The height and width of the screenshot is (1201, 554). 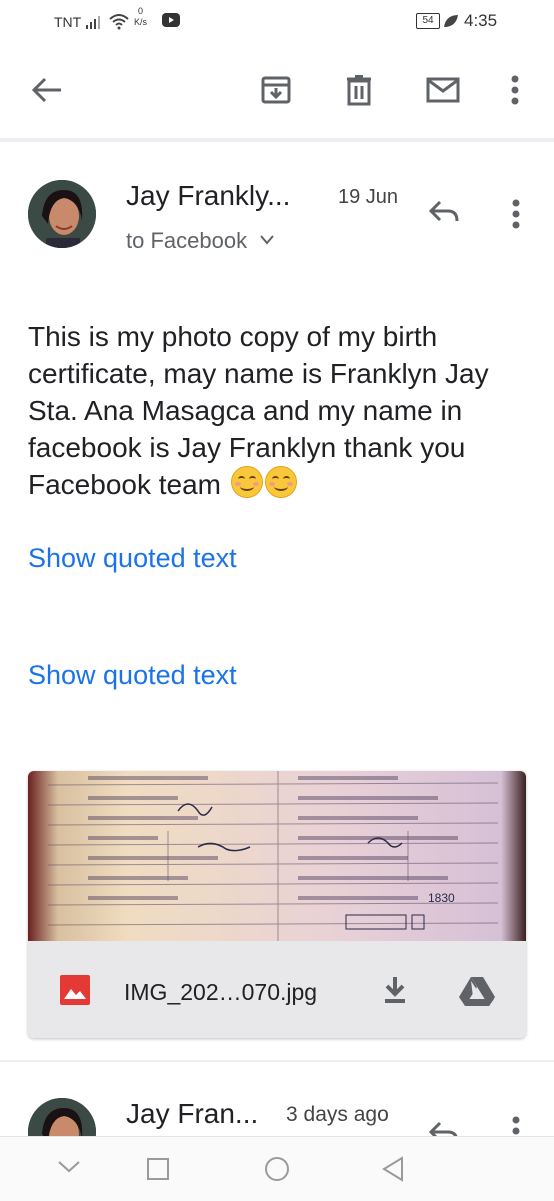 I want to click on clock: 4:35, so click(x=481, y=20).